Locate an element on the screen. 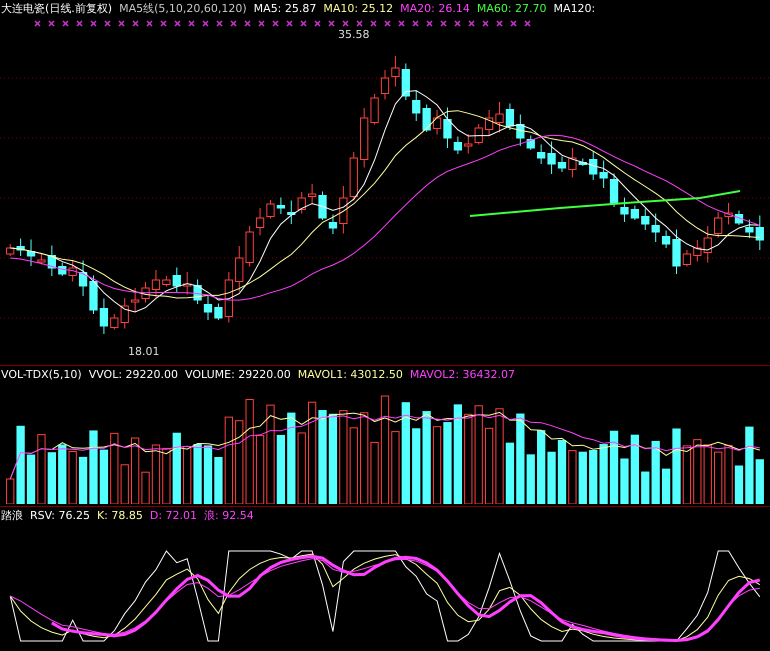 The height and width of the screenshot is (651, 770). indicator-label: VOLUME: 29220.00 is located at coordinates (238, 375).